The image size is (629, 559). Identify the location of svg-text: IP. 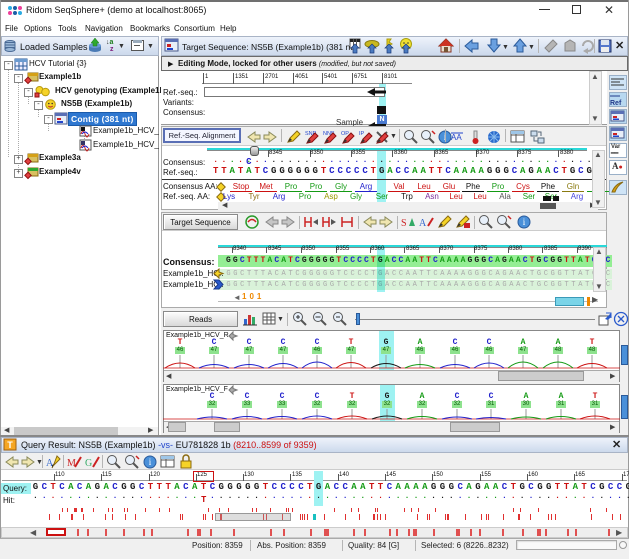
(362, 134).